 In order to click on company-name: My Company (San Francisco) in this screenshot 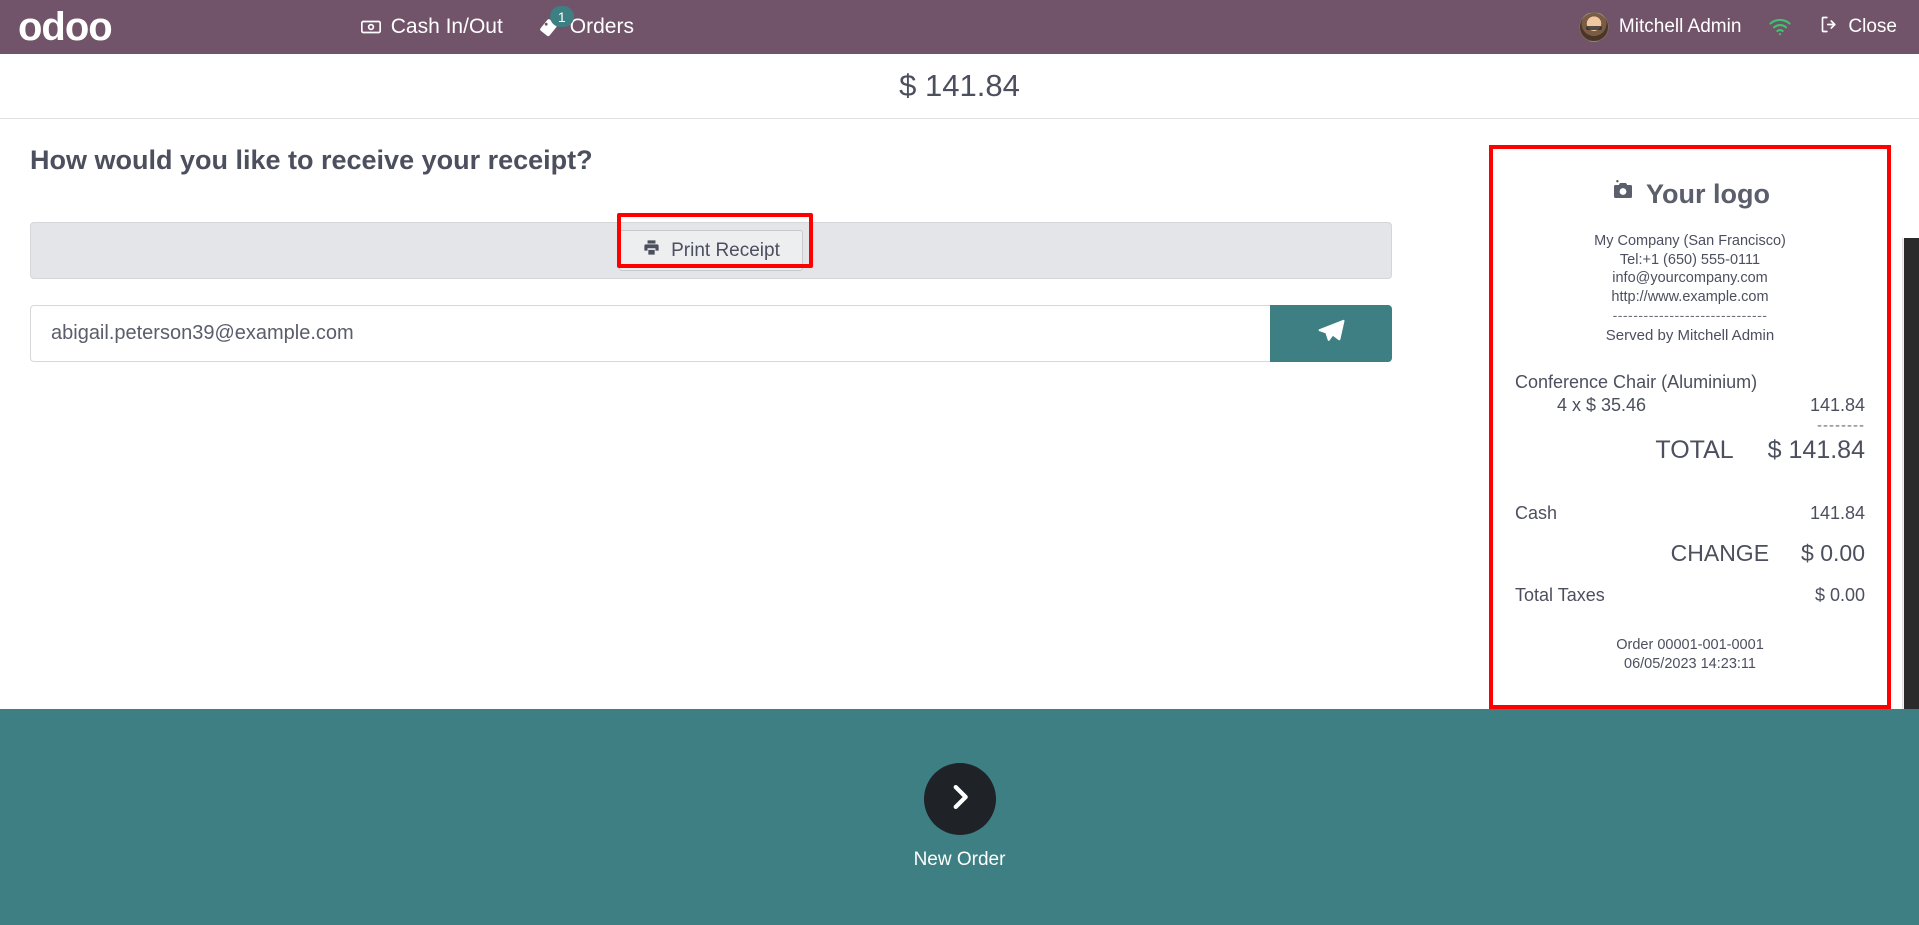, I will do `click(1690, 241)`.